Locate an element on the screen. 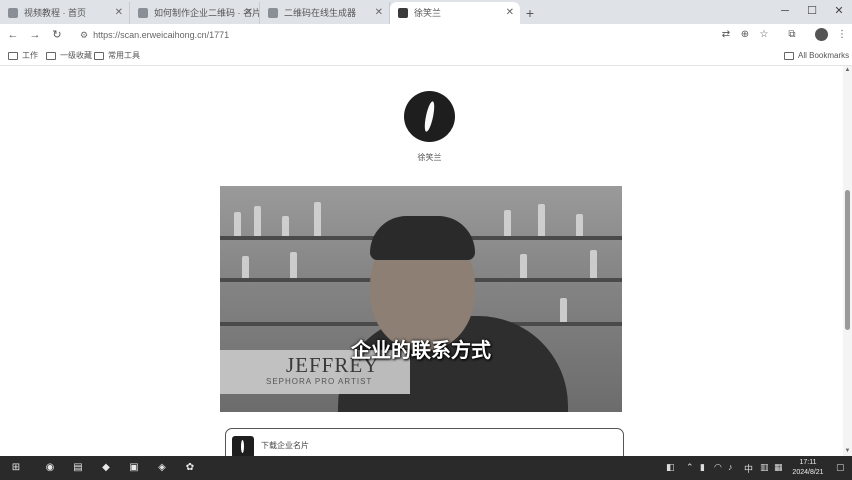 The width and height of the screenshot is (852, 480). clock-date: 2024/8/21 is located at coordinates (808, 472).